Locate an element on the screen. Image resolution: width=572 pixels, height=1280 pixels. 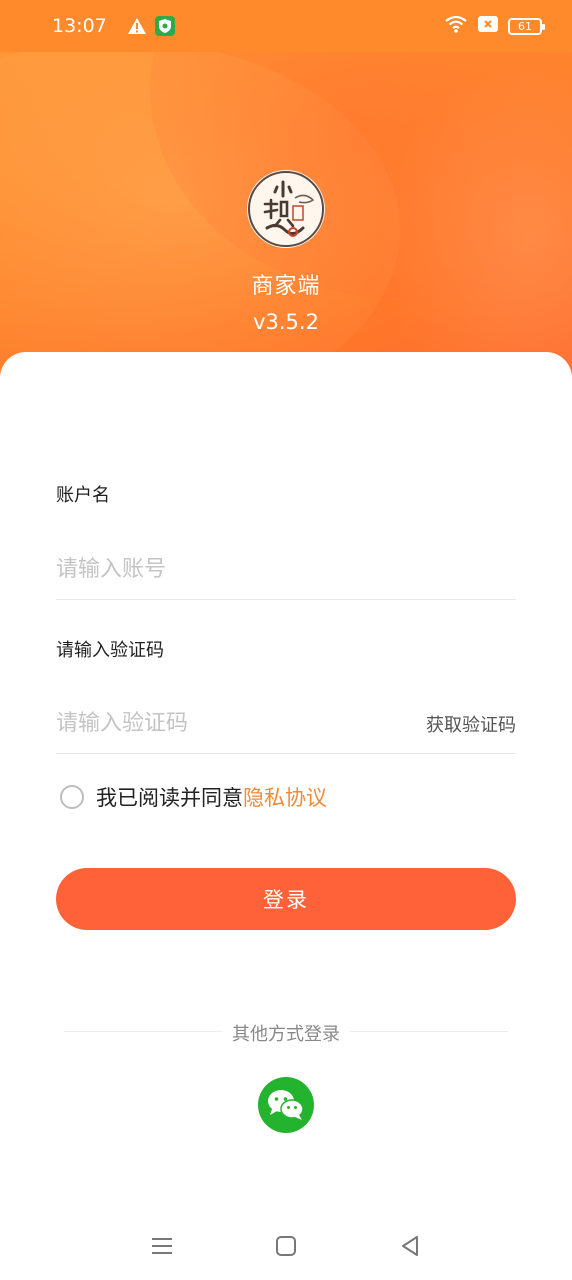
menu-icon is located at coordinates (162, 1246).